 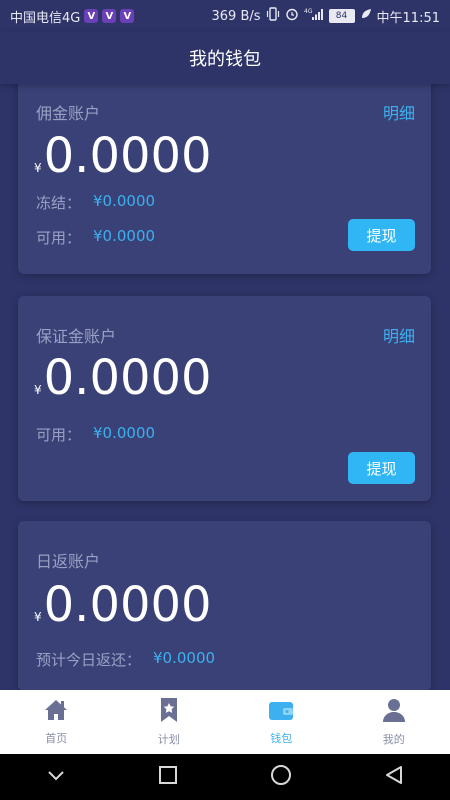 What do you see at coordinates (366, 16) in the screenshot?
I see `leaf-icon` at bounding box center [366, 16].